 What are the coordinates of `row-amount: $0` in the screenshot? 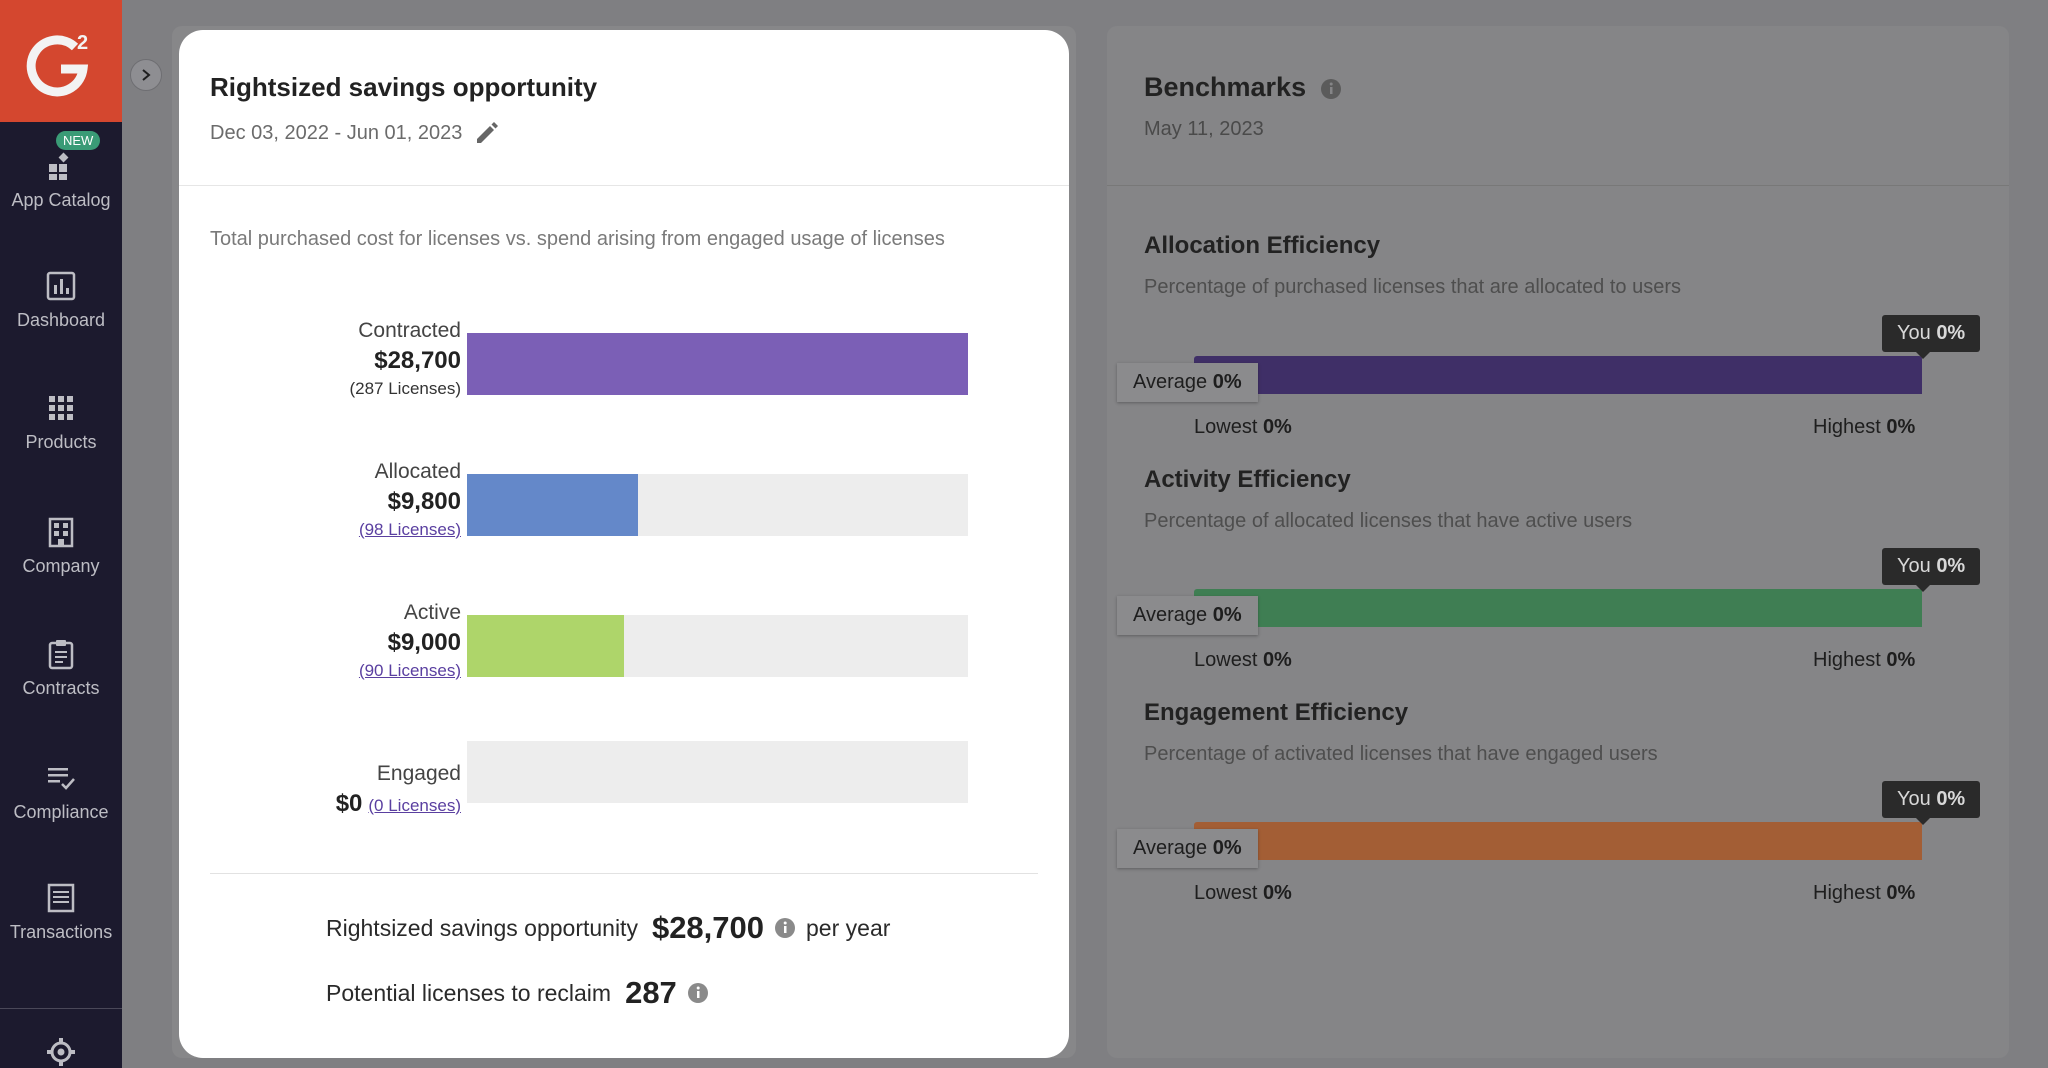 It's located at (349, 803).